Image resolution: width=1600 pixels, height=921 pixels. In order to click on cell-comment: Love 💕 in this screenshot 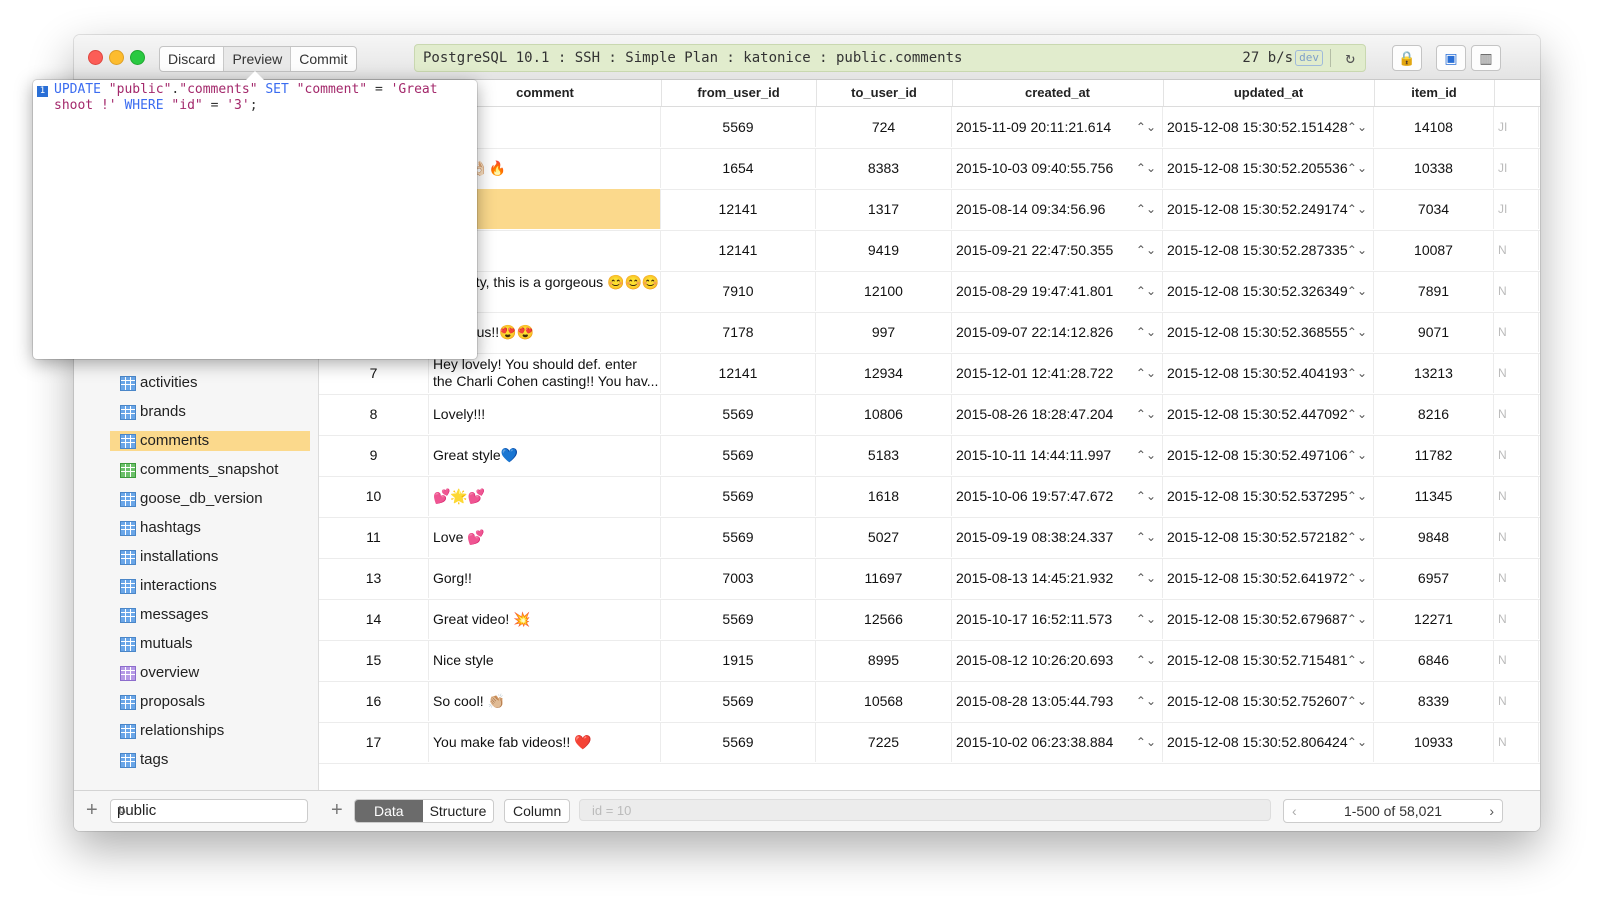, I will do `click(545, 537)`.